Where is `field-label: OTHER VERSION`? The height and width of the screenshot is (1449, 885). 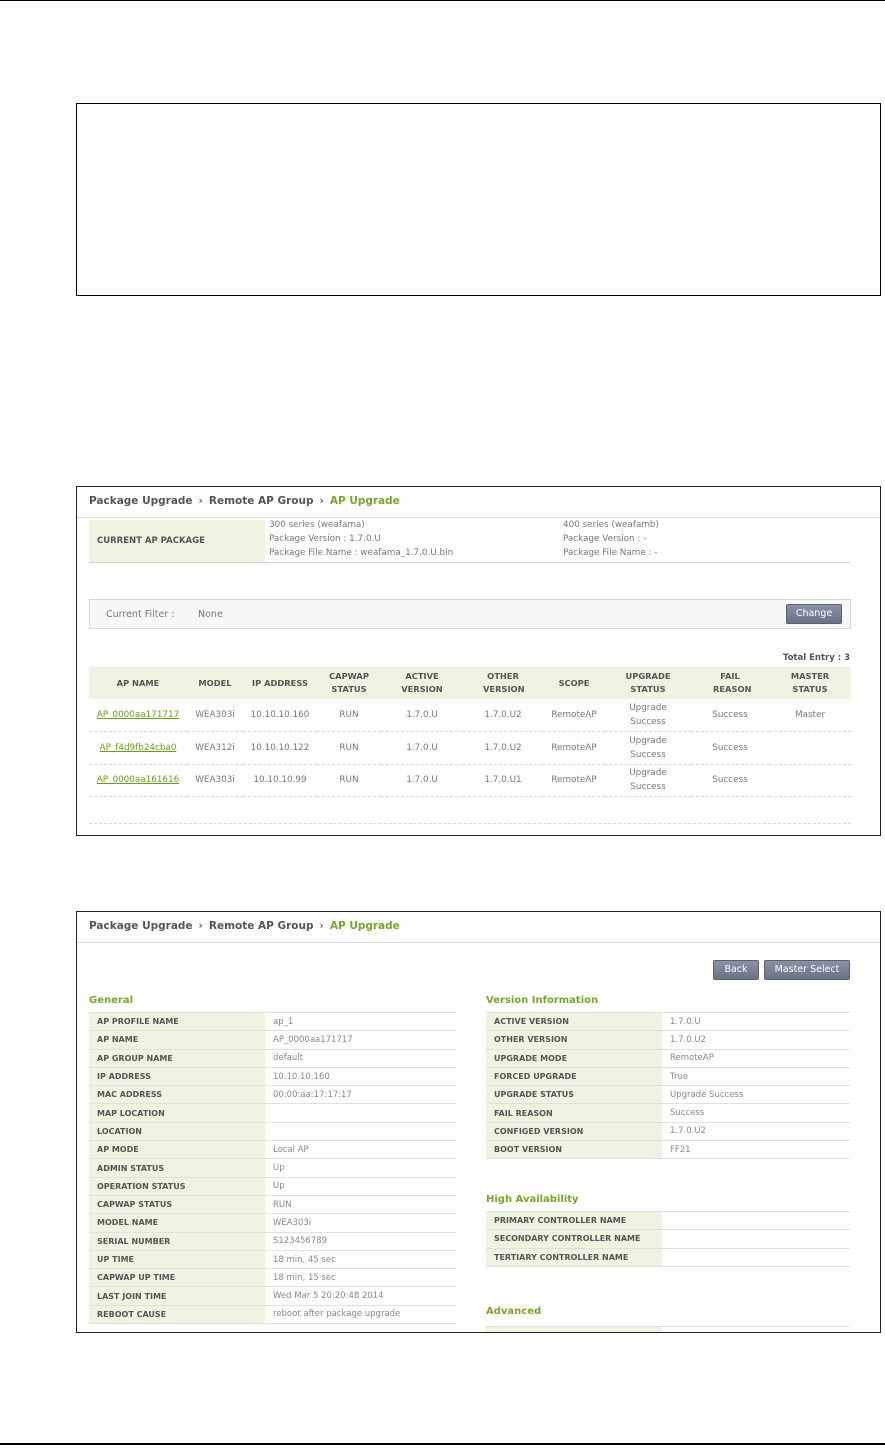
field-label: OTHER VERSION is located at coordinates (574, 1040).